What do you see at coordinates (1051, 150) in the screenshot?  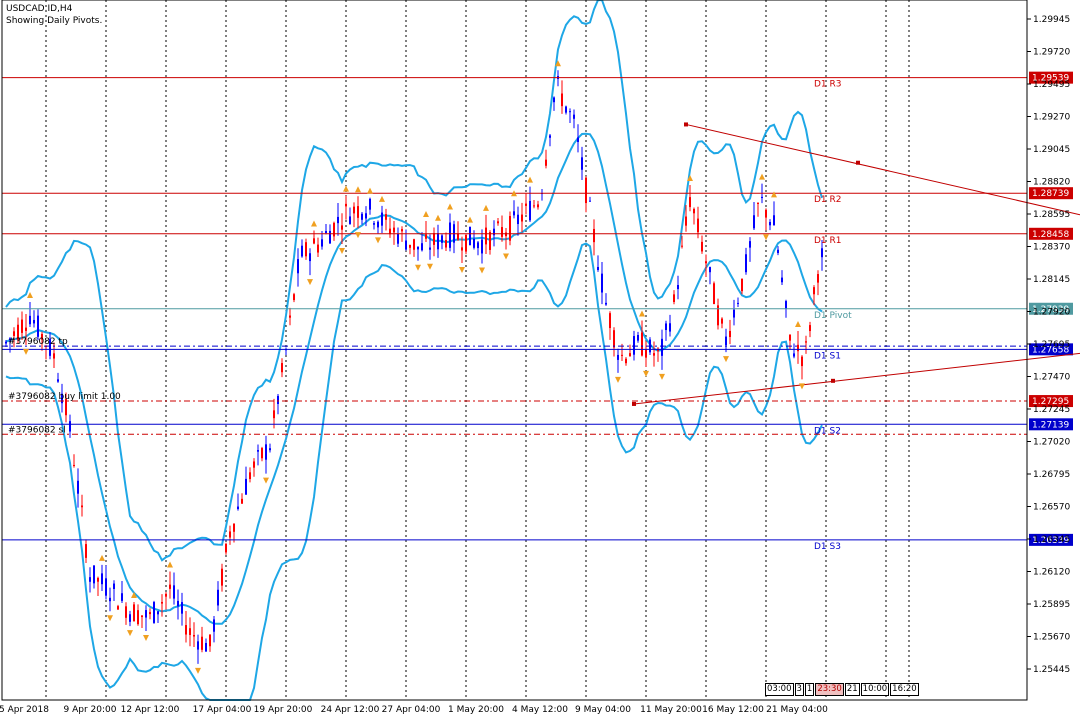 I see `price-tick-label: 1.29045` at bounding box center [1051, 150].